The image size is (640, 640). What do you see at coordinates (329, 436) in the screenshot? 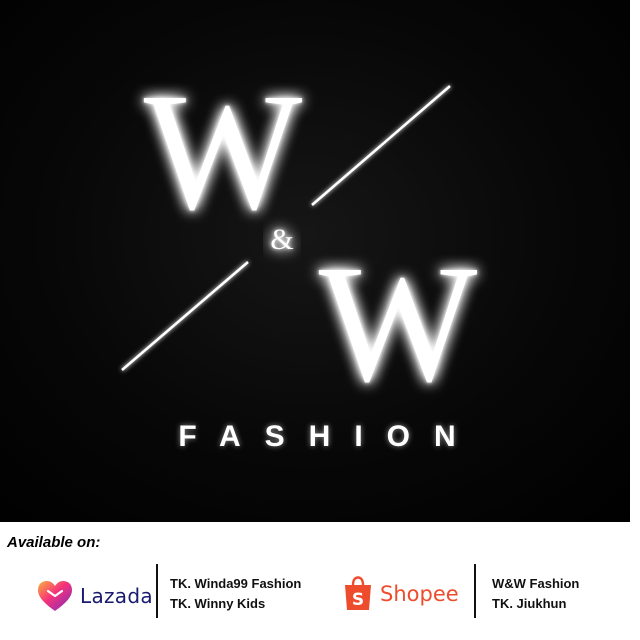
I see `fashion-wordmark: FASHION` at bounding box center [329, 436].